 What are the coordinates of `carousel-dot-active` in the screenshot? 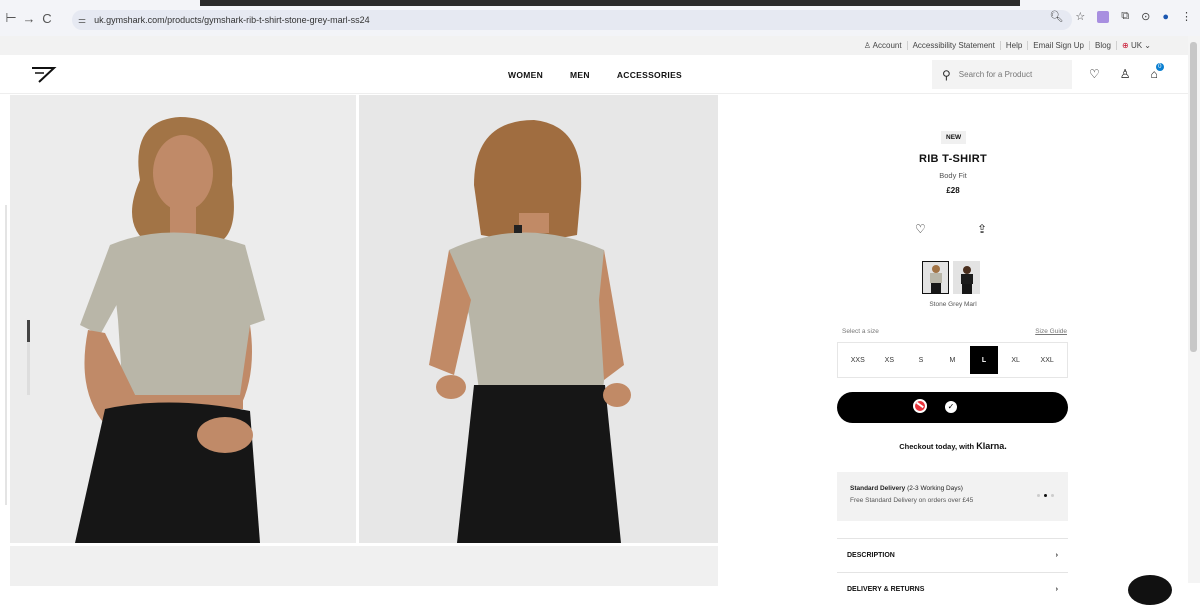 It's located at (1045, 495).